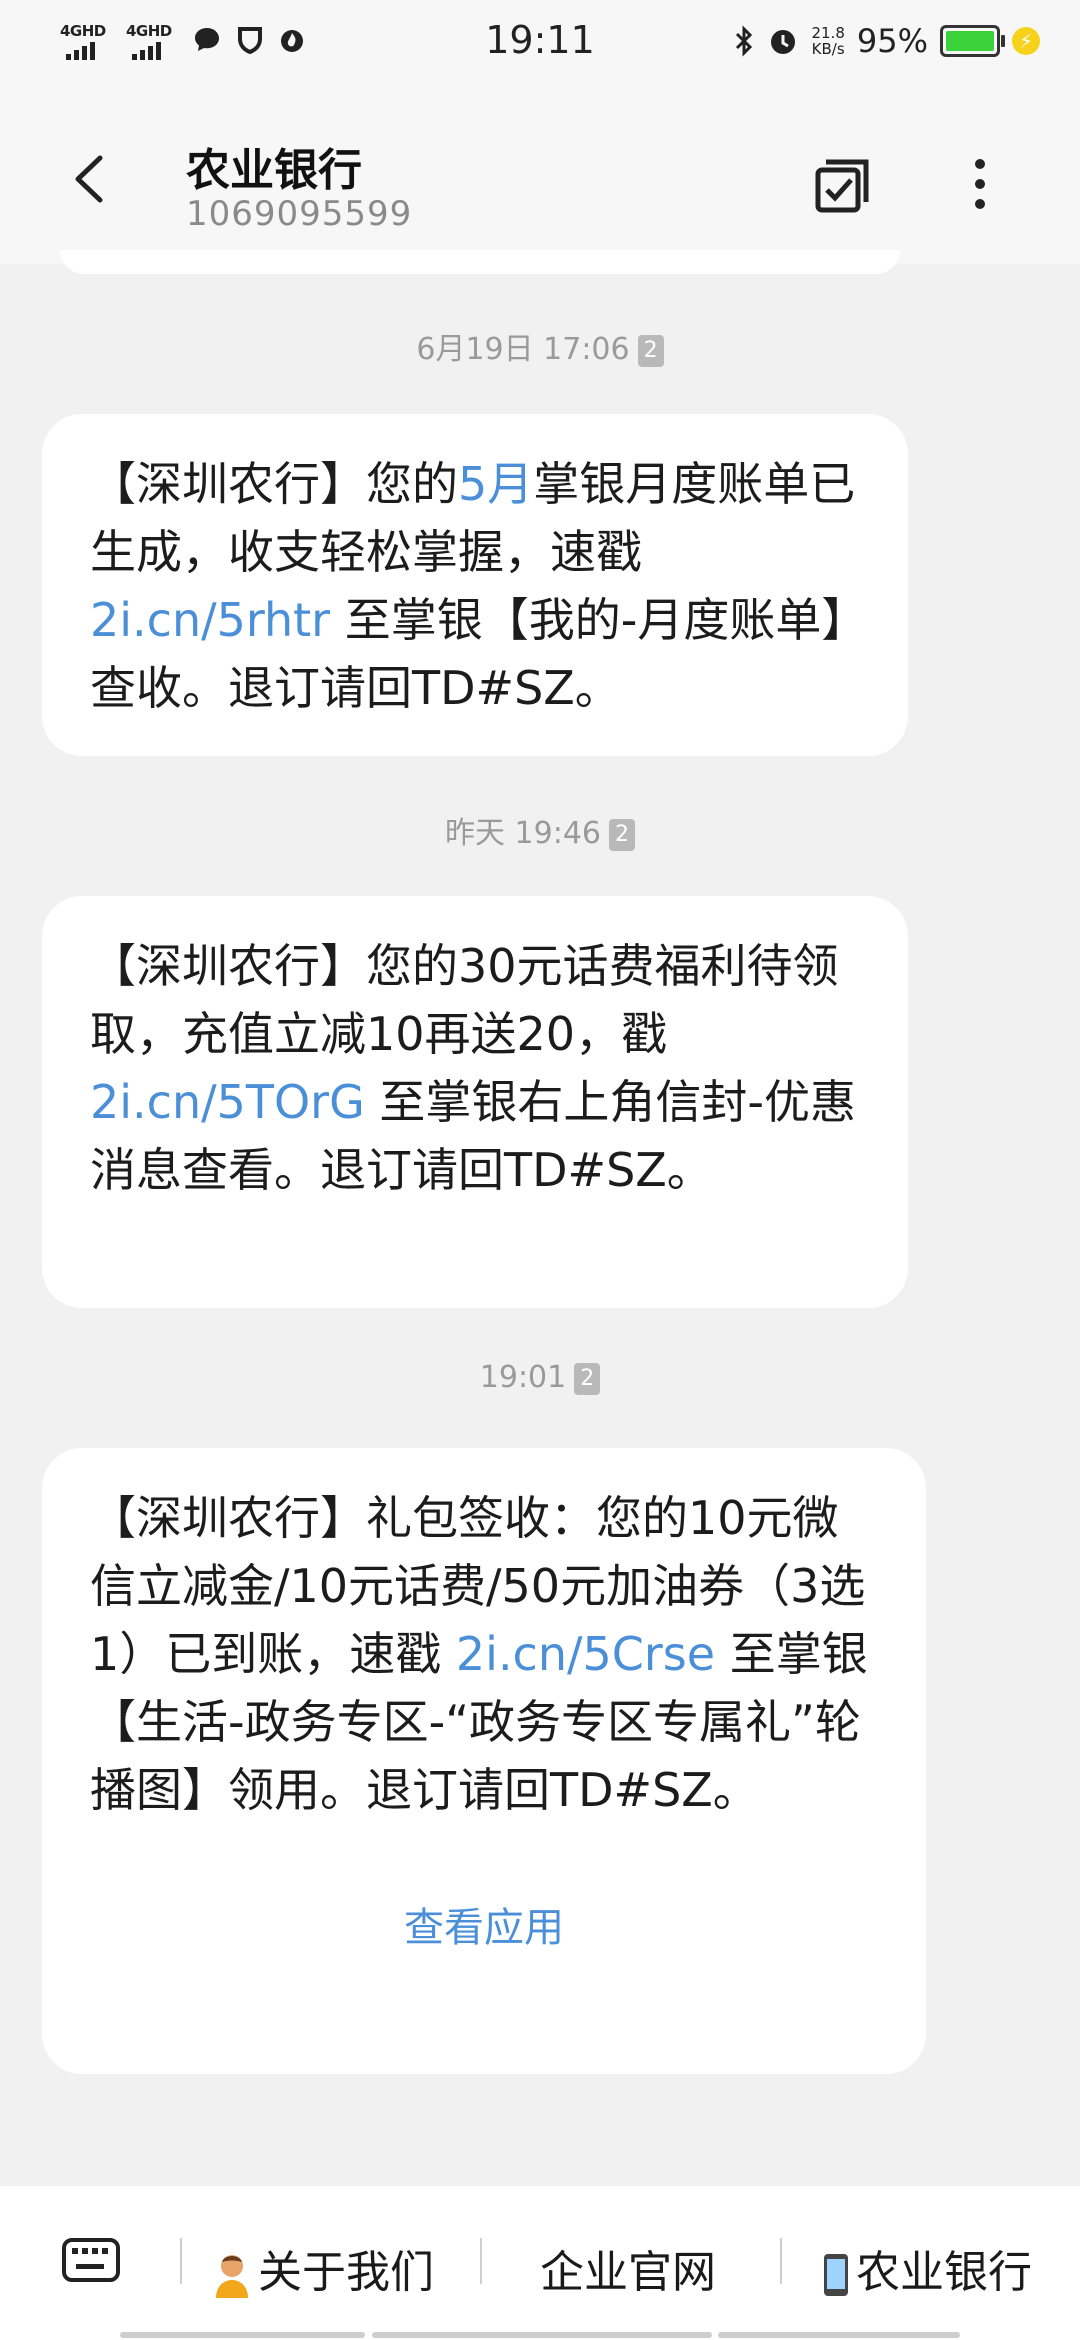 The image size is (1080, 2340). What do you see at coordinates (944, 2272) in the screenshot?
I see `menu-label: 农业银行` at bounding box center [944, 2272].